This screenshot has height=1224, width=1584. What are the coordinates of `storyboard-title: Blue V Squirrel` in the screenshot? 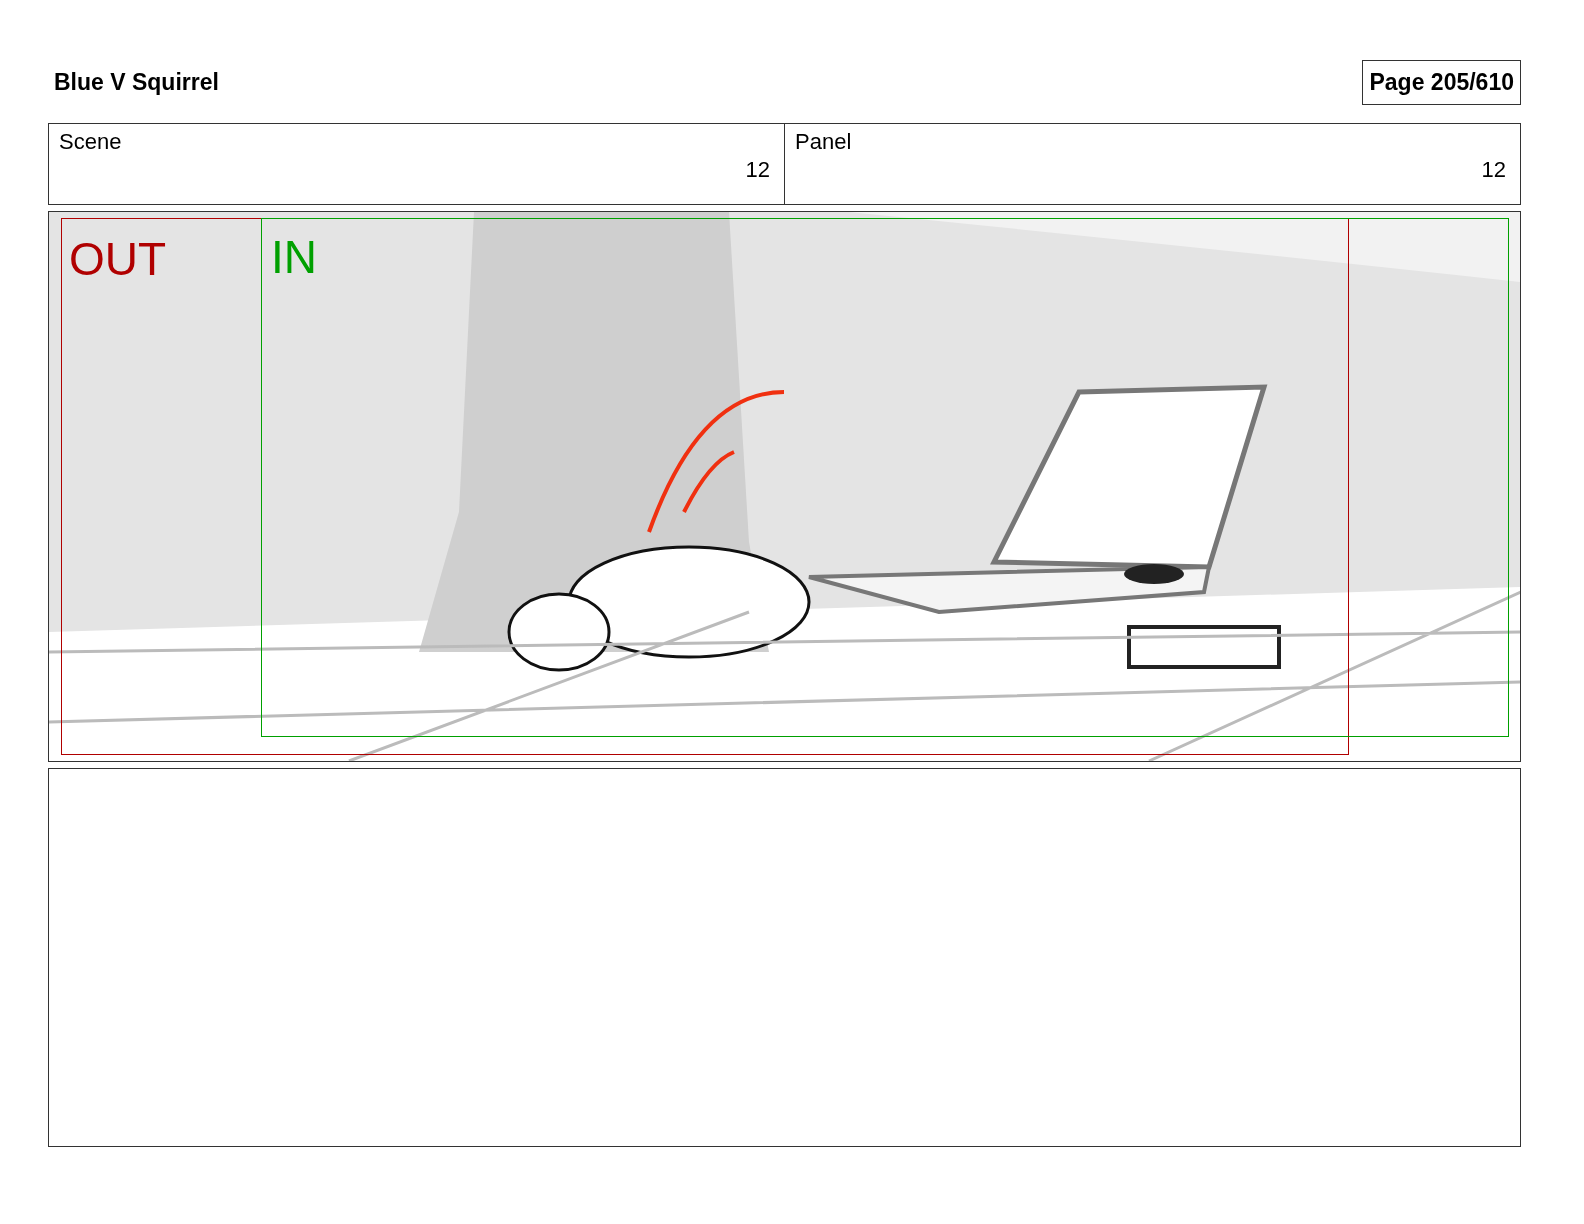 It's located at (136, 82).